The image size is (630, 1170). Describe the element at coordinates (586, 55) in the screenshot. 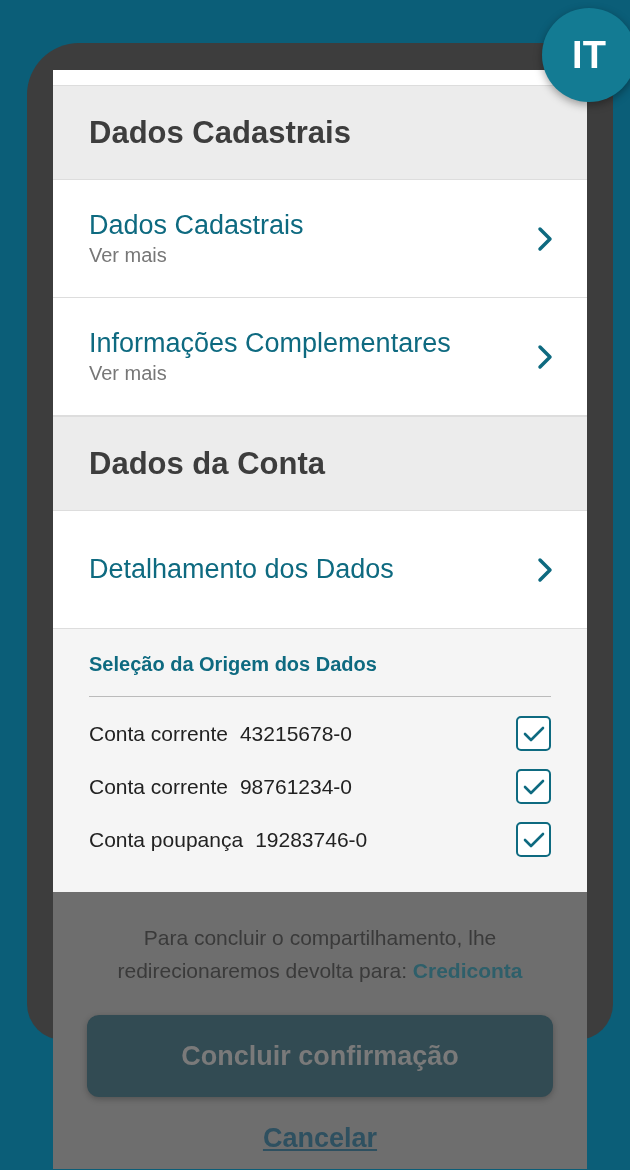

I see `language-badge: IT` at that location.